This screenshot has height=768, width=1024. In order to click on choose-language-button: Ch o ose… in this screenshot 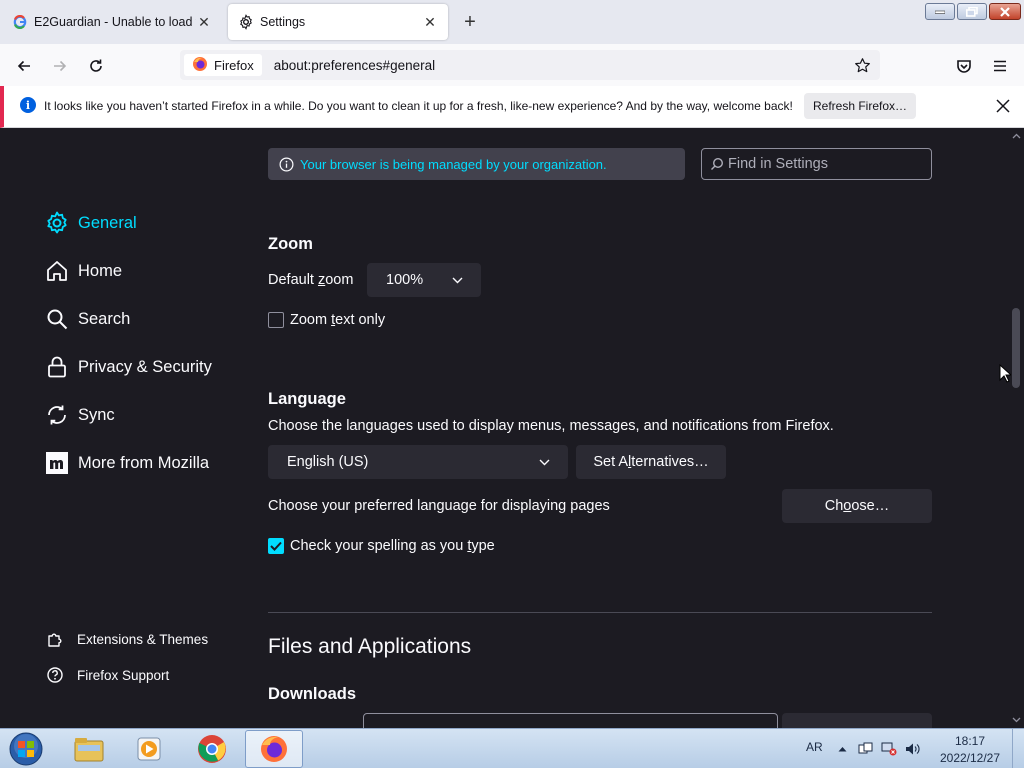, I will do `click(857, 506)`.